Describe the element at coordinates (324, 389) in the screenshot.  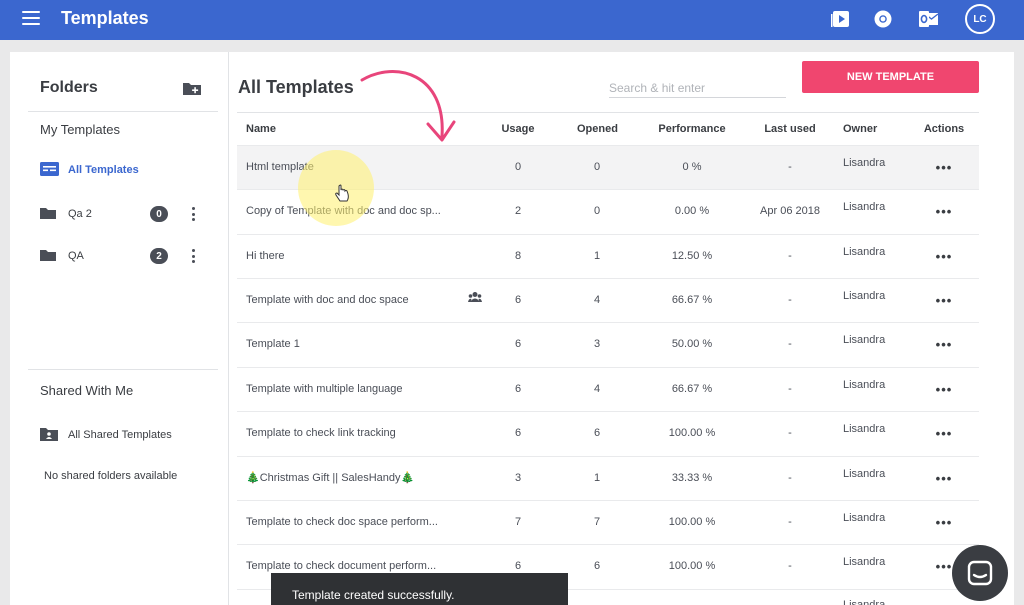
I see `template-name: Template with multiple language` at that location.